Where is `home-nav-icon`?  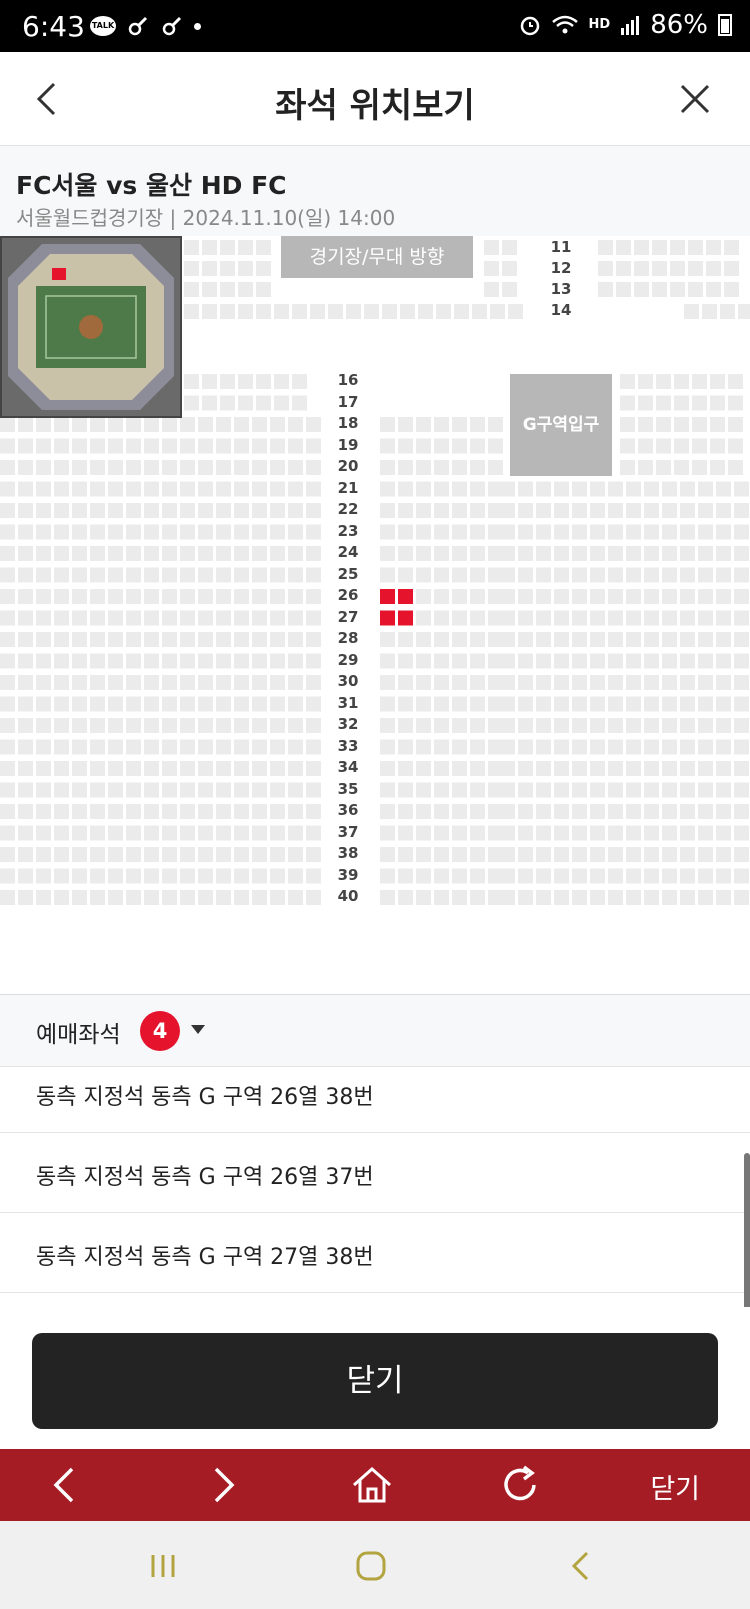
home-nav-icon is located at coordinates (371, 1566).